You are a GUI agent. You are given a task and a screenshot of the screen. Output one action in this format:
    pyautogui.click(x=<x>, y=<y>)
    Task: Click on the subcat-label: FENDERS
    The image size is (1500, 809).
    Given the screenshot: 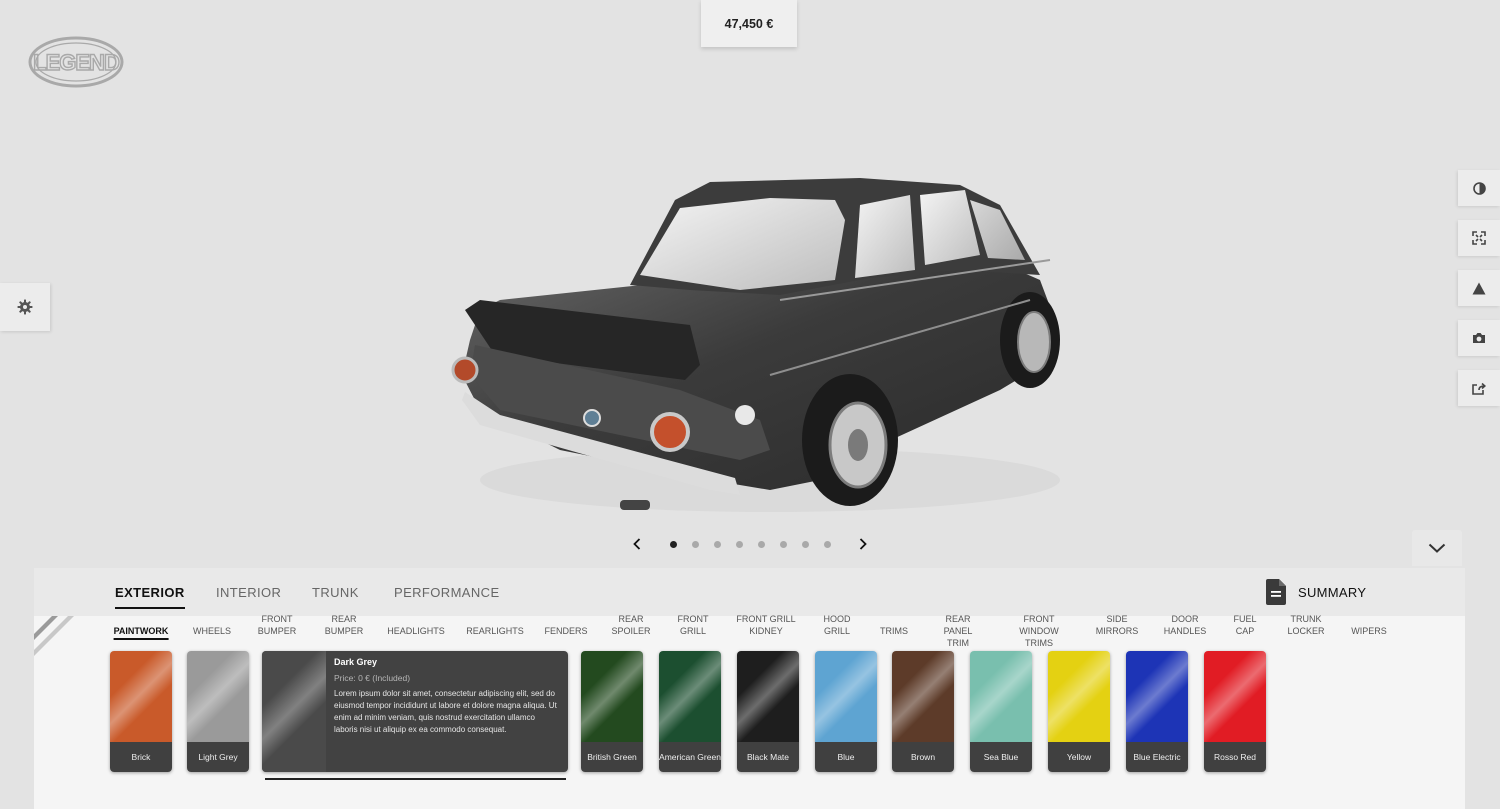 What is the action you would take?
    pyautogui.click(x=566, y=631)
    